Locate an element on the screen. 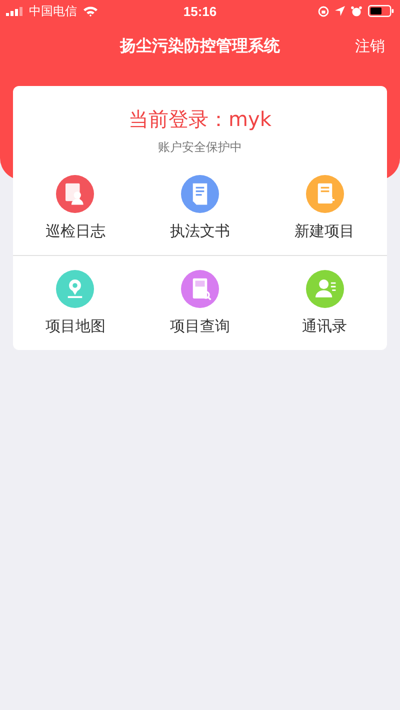  menu-item: 通讯录 is located at coordinates (324, 303).